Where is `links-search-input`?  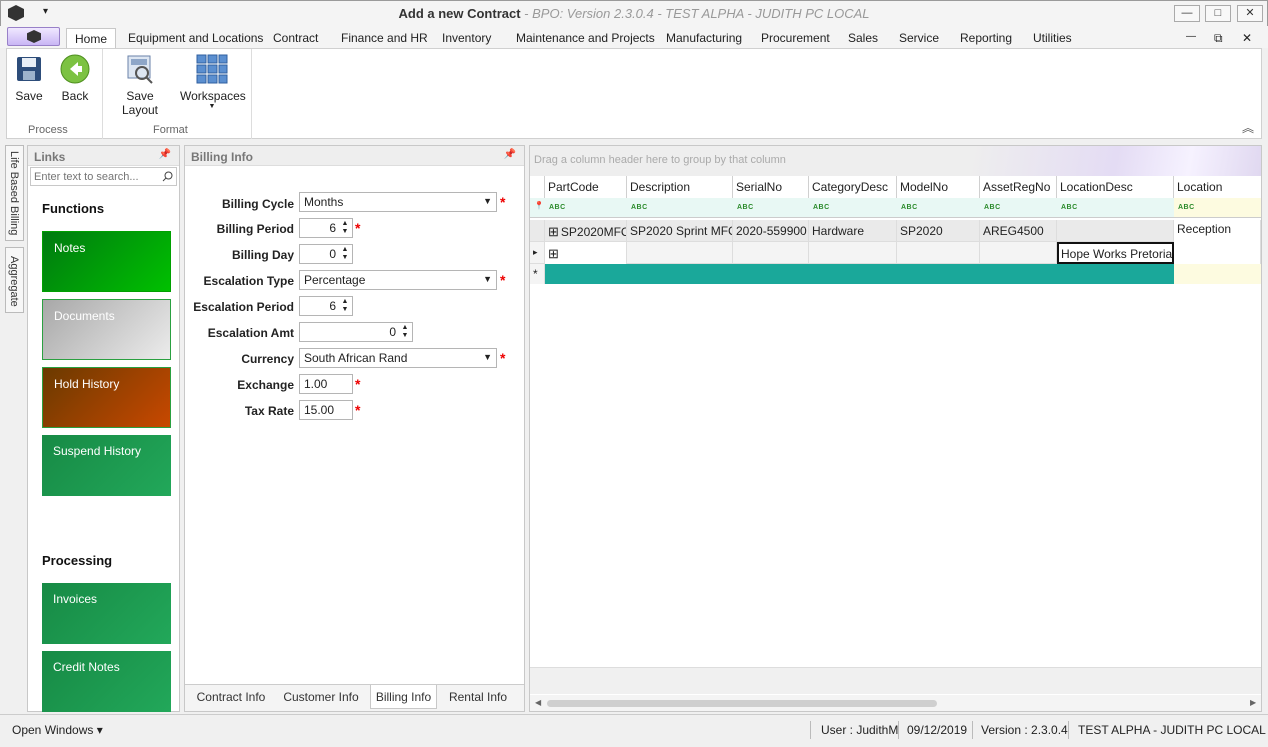 links-search-input is located at coordinates (95, 176).